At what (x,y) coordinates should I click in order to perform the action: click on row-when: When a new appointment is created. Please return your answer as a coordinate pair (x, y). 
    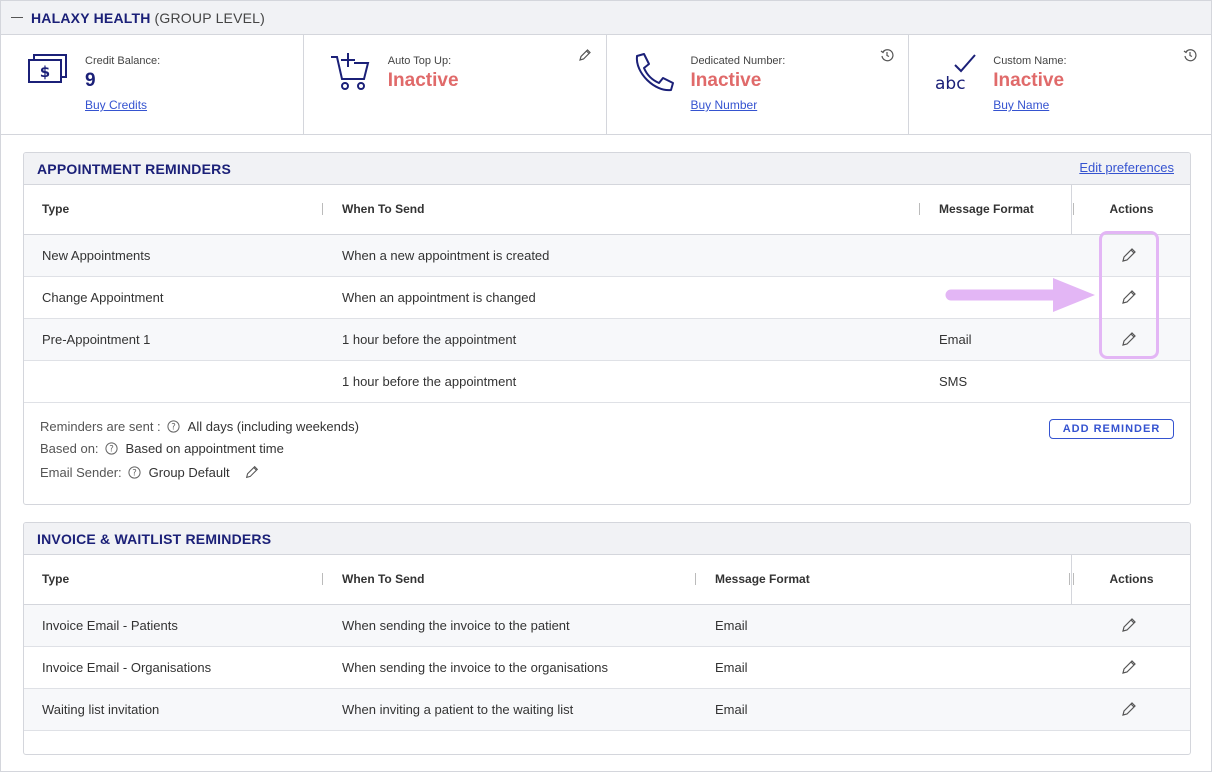
    Looking at the image, I should click on (446, 255).